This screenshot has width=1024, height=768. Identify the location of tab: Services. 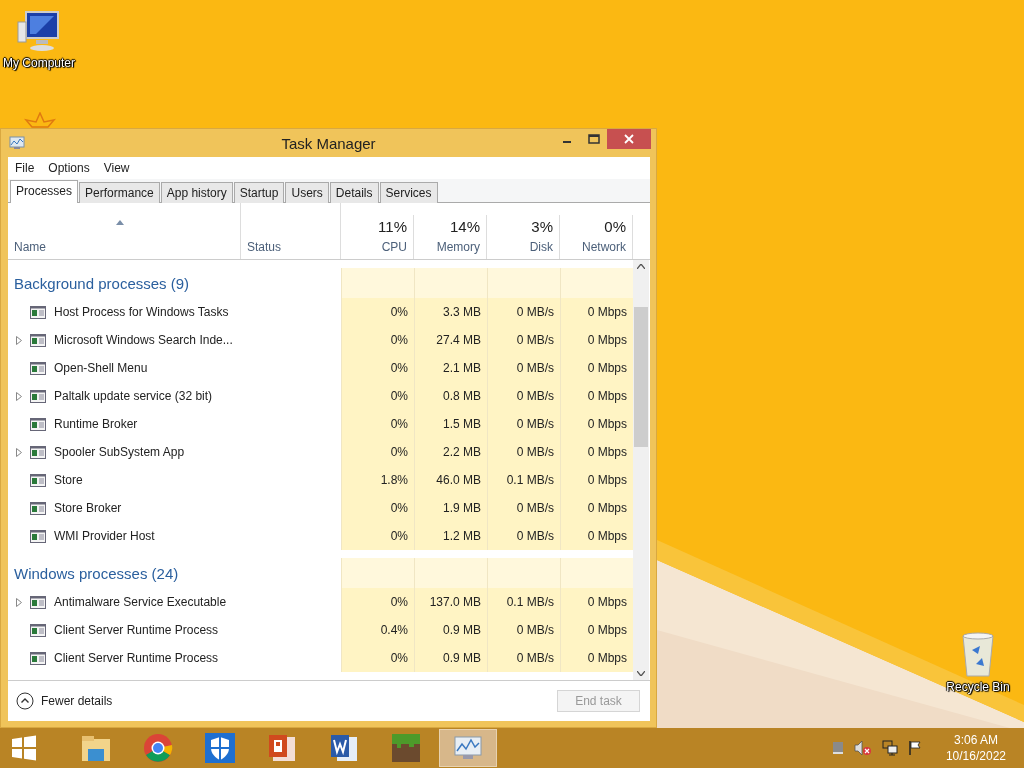
(408, 192).